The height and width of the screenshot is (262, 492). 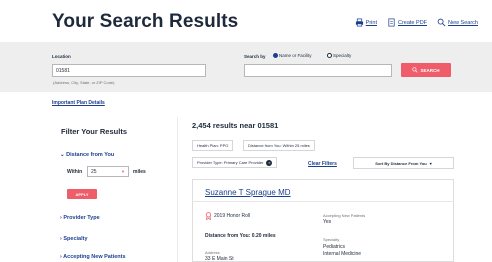 I want to click on close-icon: ×, so click(x=269, y=162).